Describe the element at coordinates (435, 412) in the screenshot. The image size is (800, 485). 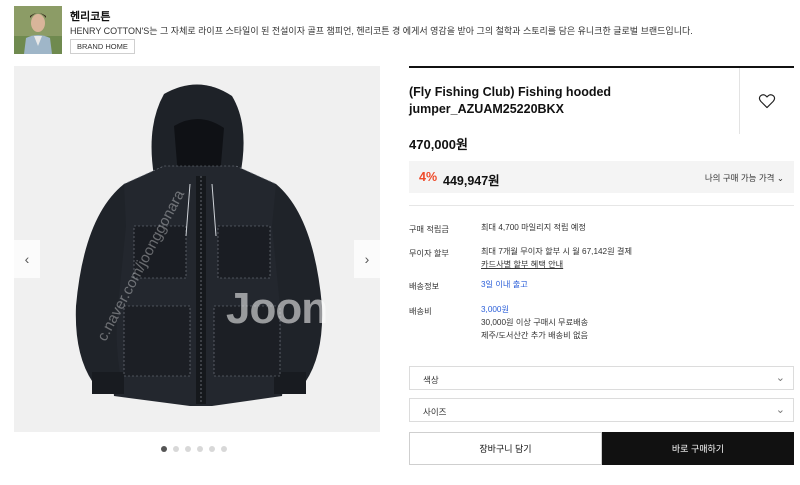
I see `size-select-label: 사이즈` at that location.